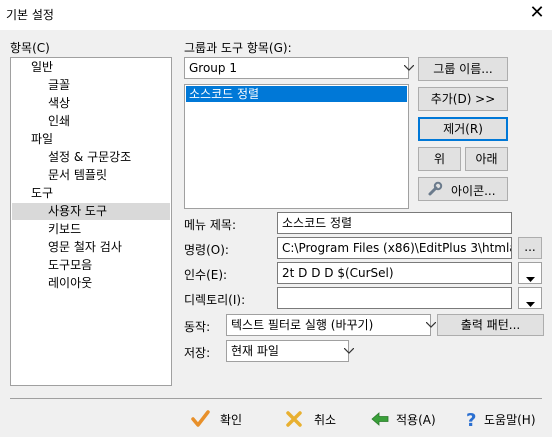  I want to click on tool-list: 소스코드 정렬, so click(296, 146).